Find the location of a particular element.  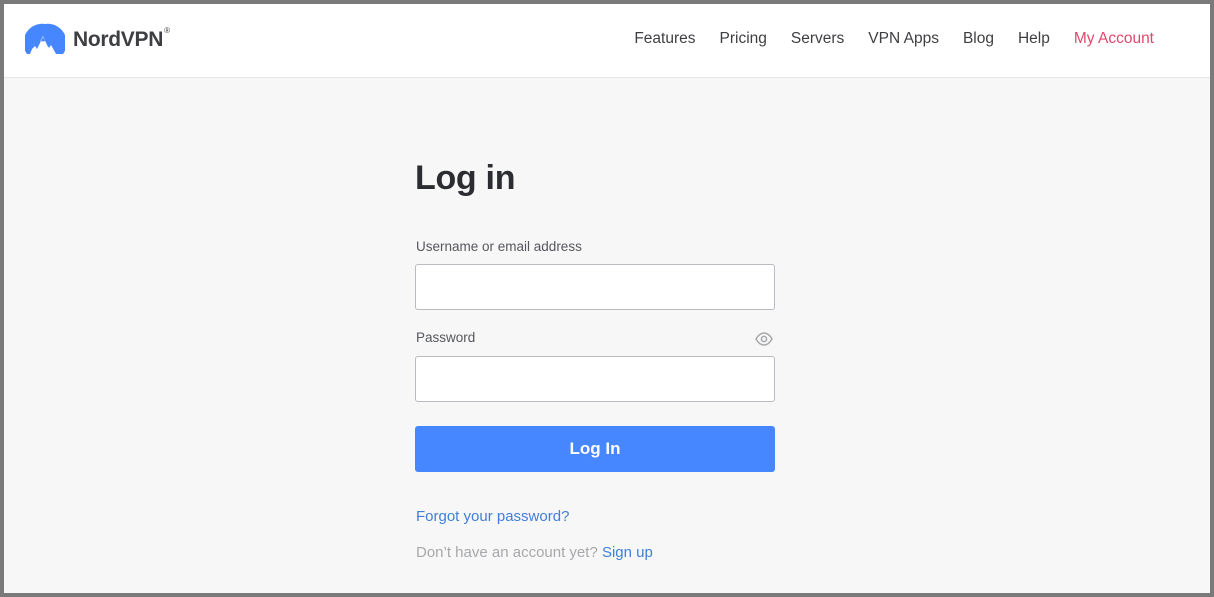

nav-vpn-apps: VPN Apps is located at coordinates (903, 39).